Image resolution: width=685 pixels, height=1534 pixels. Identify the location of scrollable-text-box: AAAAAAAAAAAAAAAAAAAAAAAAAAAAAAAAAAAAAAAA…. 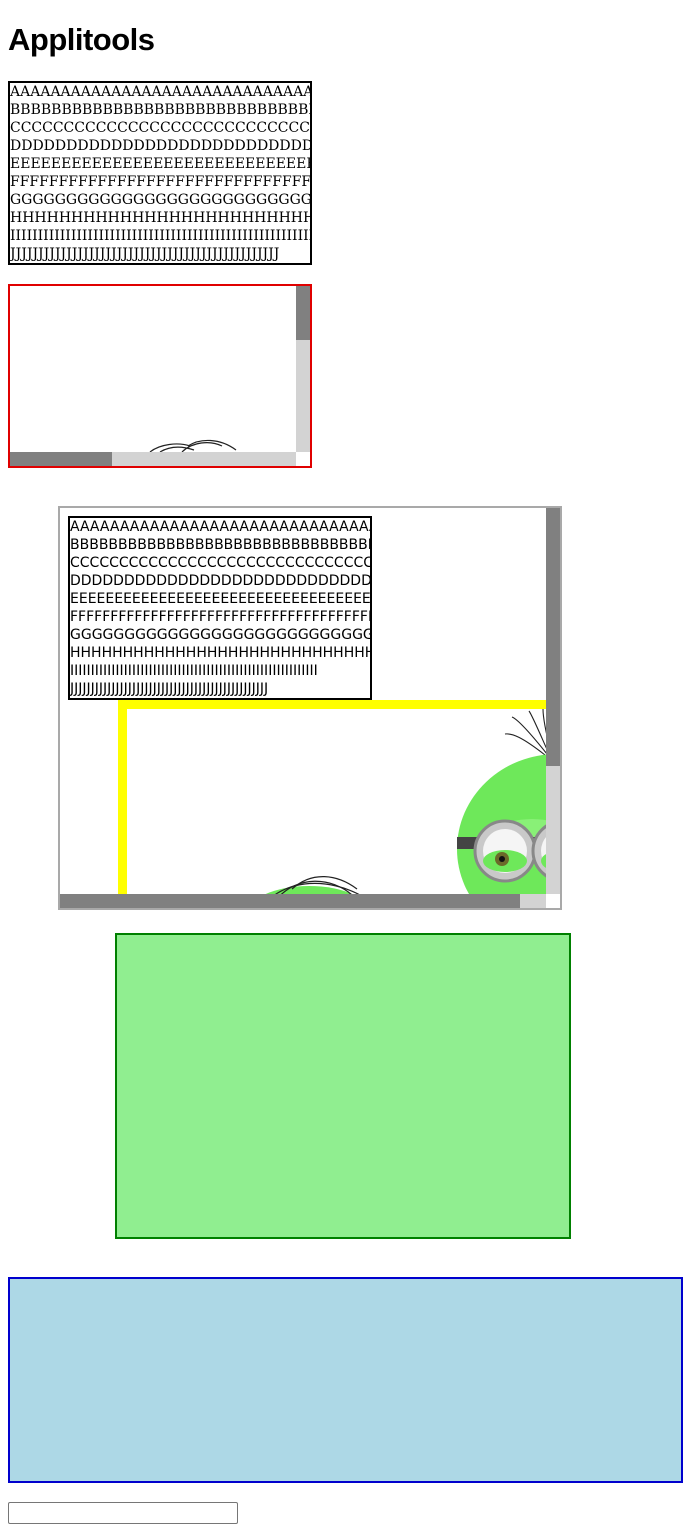
(160, 173).